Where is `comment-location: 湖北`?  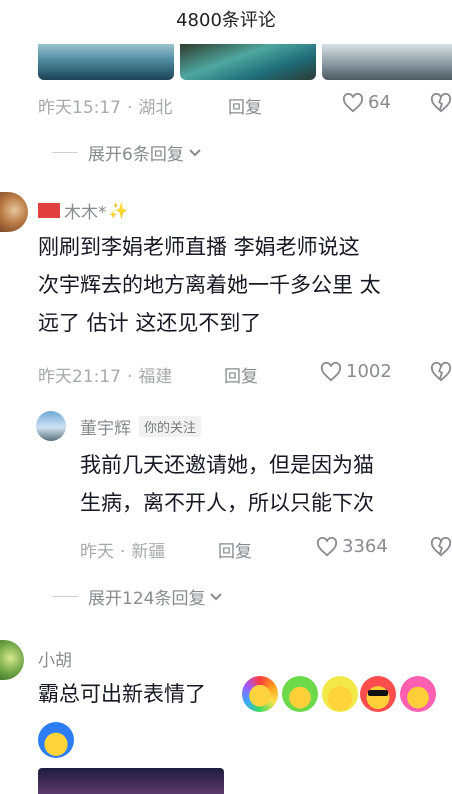
comment-location: 湖北 is located at coordinates (155, 108).